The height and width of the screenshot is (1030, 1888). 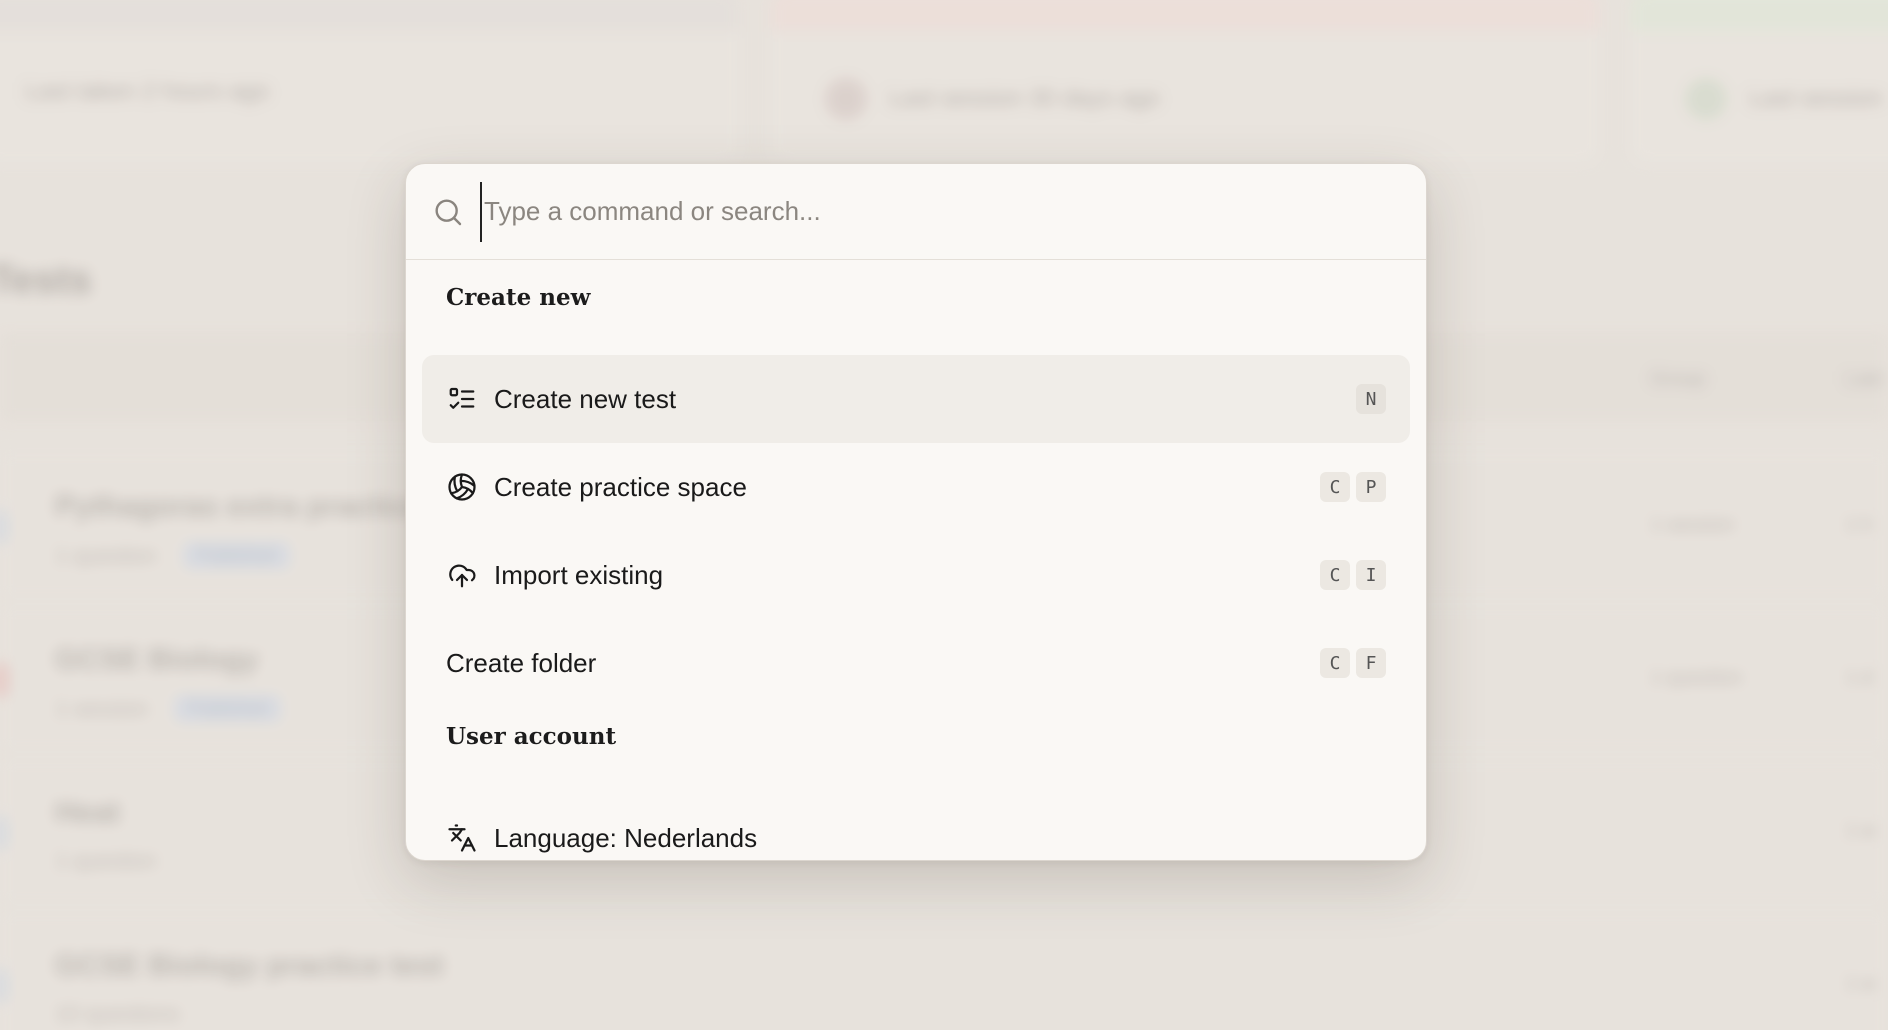 What do you see at coordinates (1353, 663) in the screenshot?
I see `shortcut-keys: C F` at bounding box center [1353, 663].